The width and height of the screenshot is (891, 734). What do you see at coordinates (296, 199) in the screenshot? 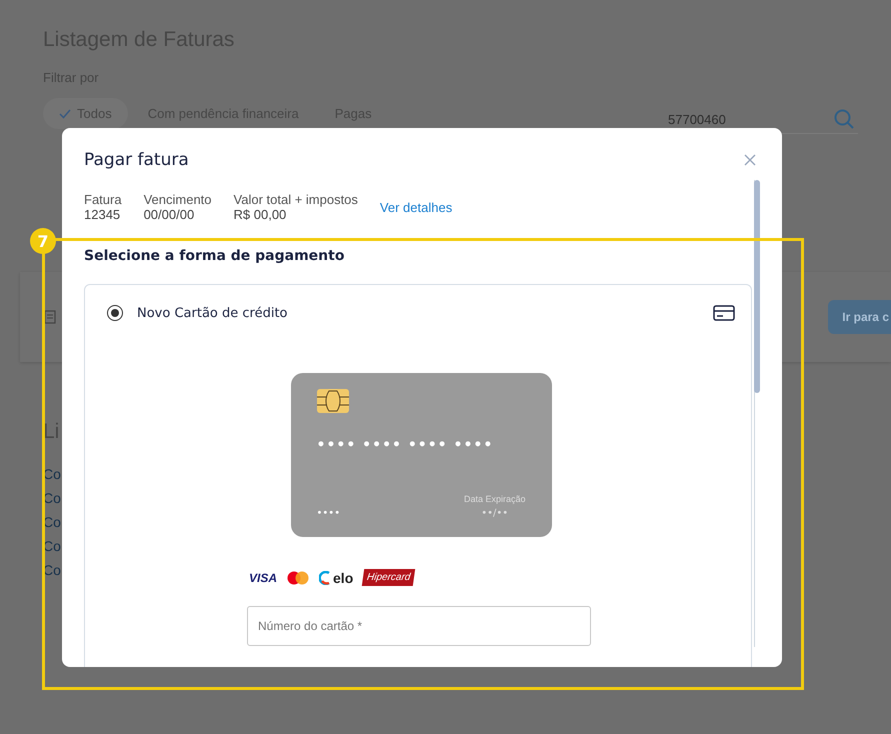
I see `info-label: Valor total + impostos` at bounding box center [296, 199].